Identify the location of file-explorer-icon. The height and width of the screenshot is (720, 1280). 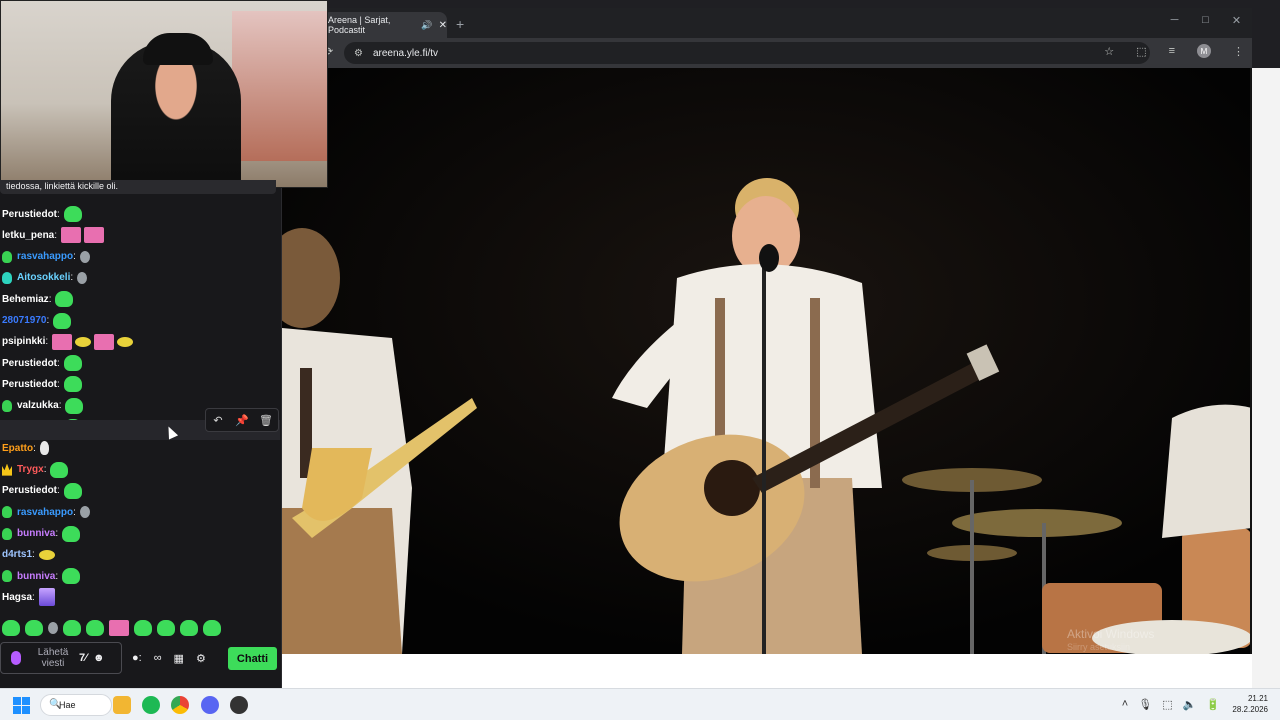
(122, 705).